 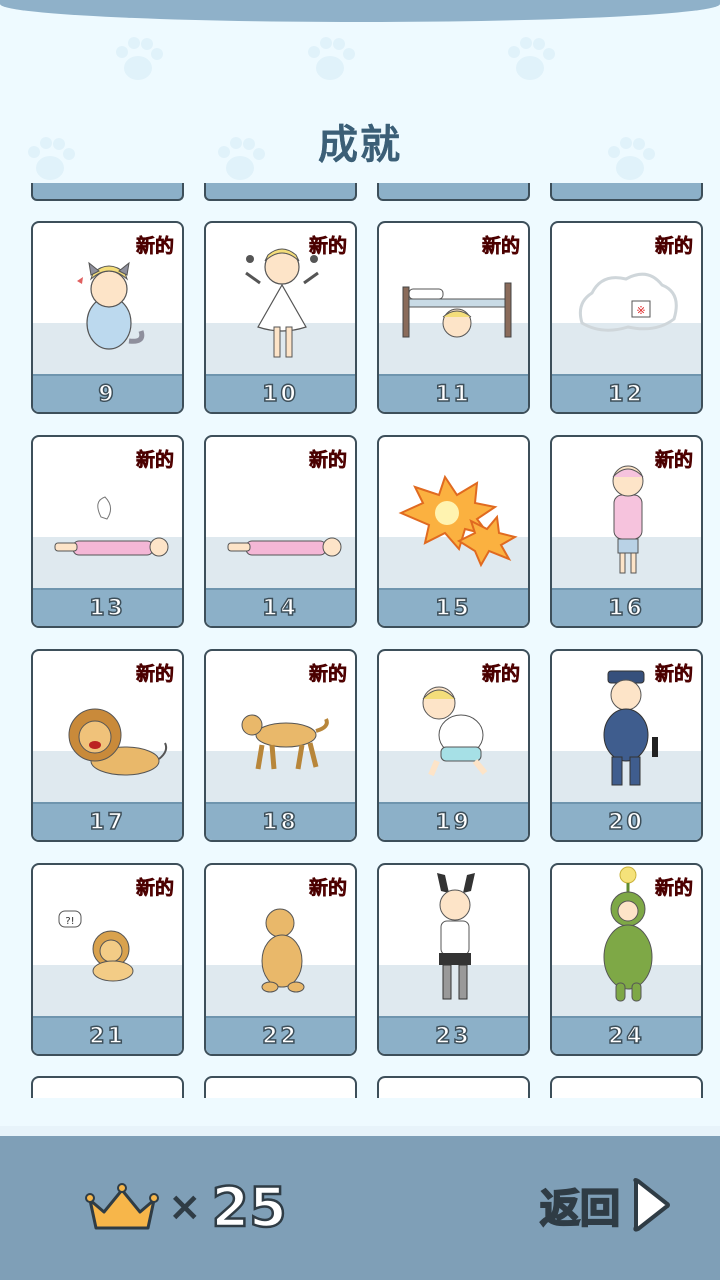 What do you see at coordinates (360, 11) in the screenshot?
I see `top-band` at bounding box center [360, 11].